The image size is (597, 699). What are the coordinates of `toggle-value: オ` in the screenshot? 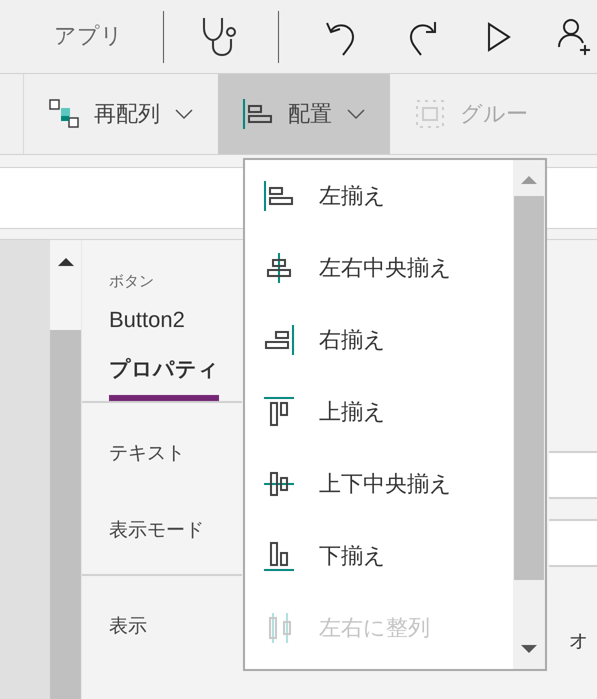 It's located at (579, 641).